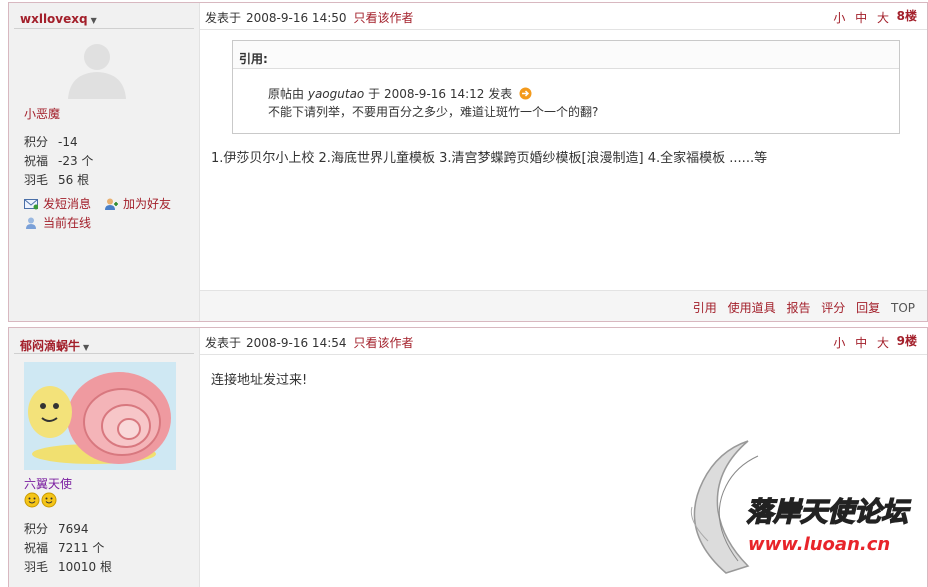 The image size is (928, 587). What do you see at coordinates (563, 305) in the screenshot?
I see `post-footer: 引用 使用道具 报告 评分 回复 TOP` at bounding box center [563, 305].